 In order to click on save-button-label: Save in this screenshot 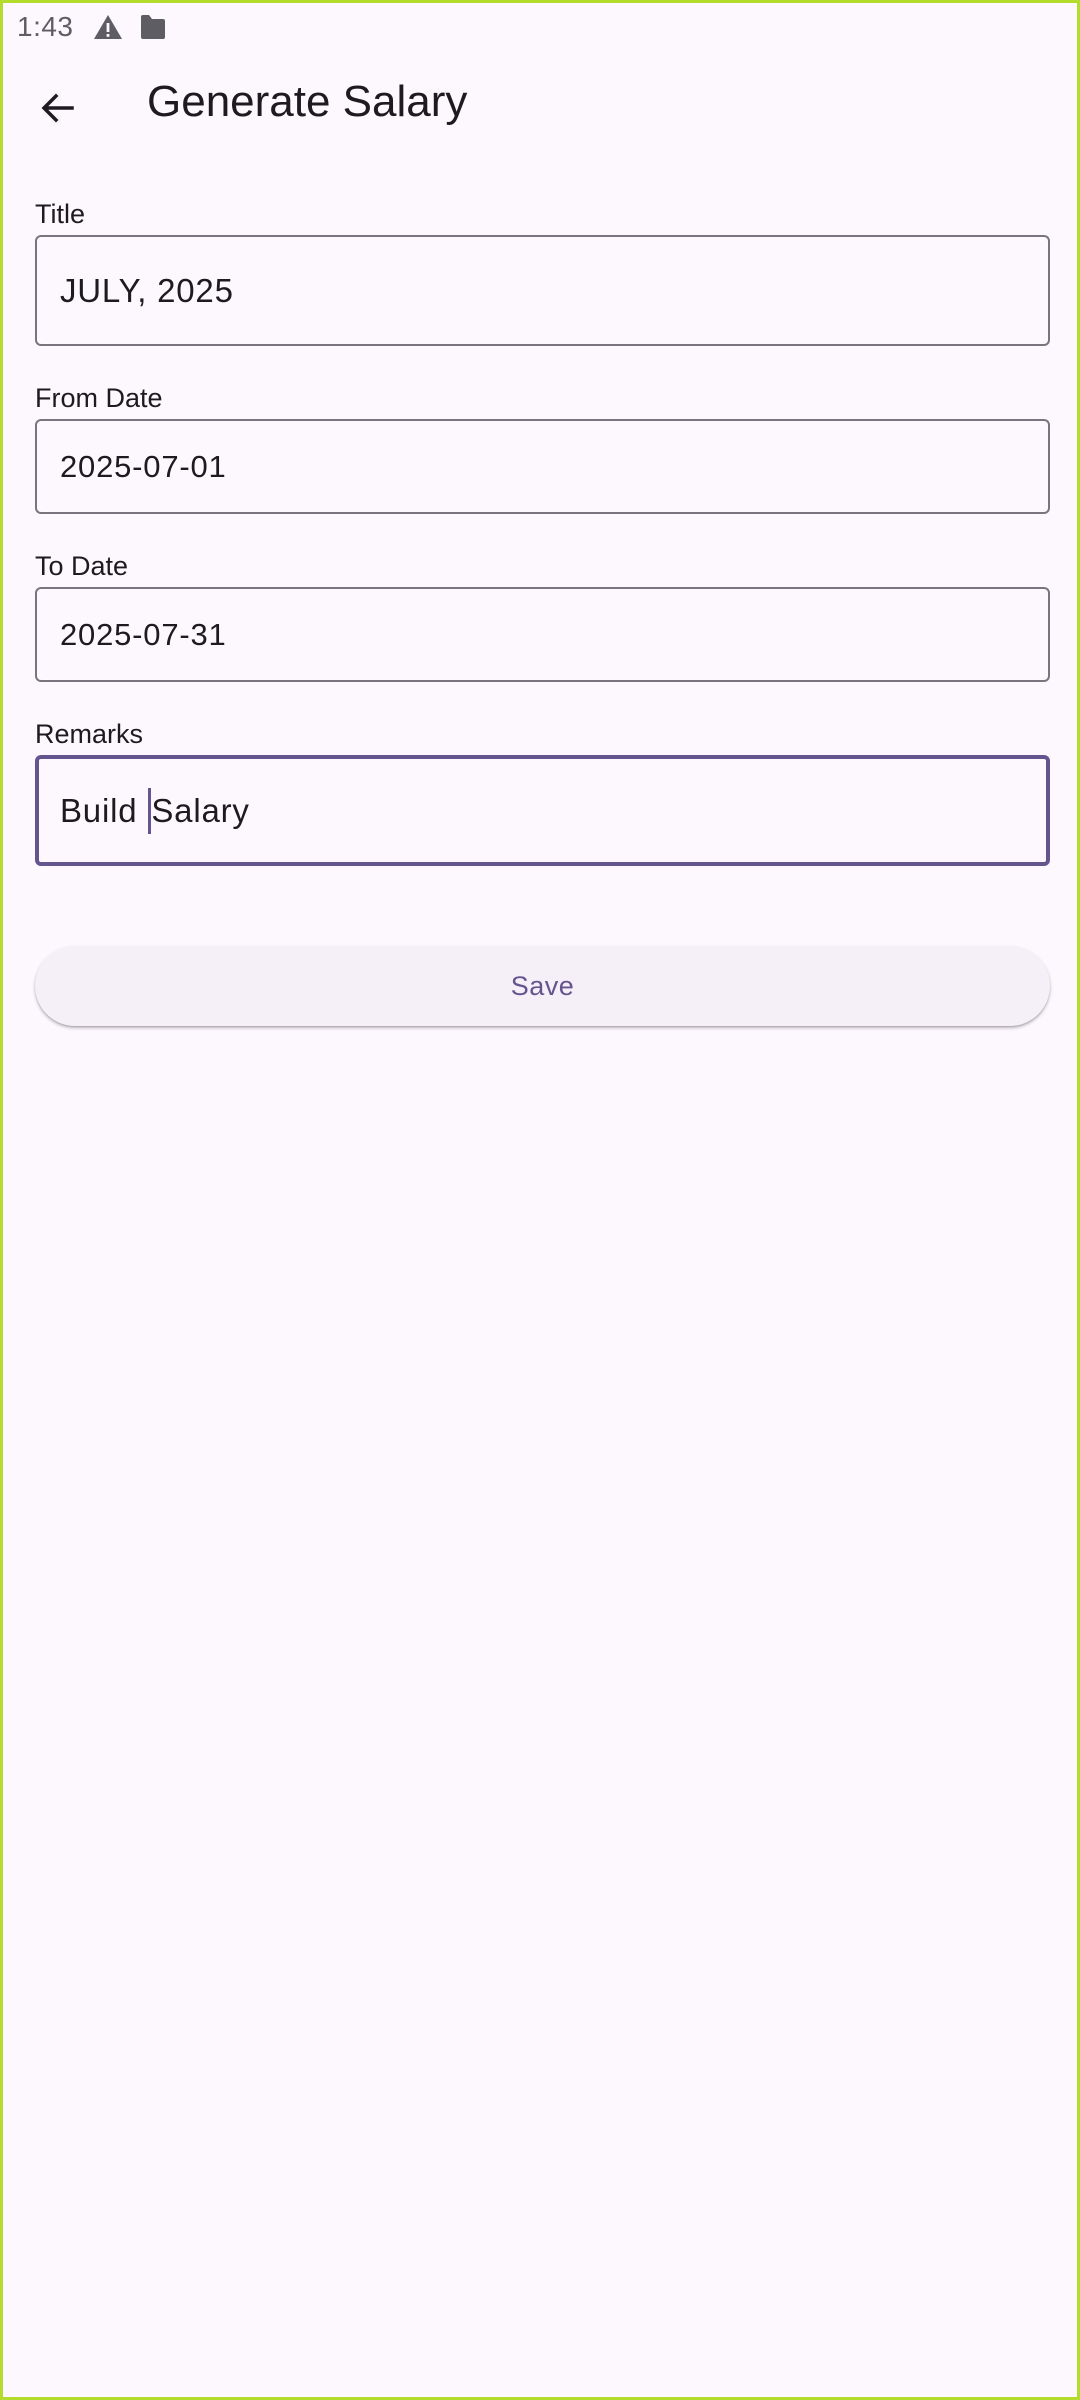, I will do `click(542, 985)`.